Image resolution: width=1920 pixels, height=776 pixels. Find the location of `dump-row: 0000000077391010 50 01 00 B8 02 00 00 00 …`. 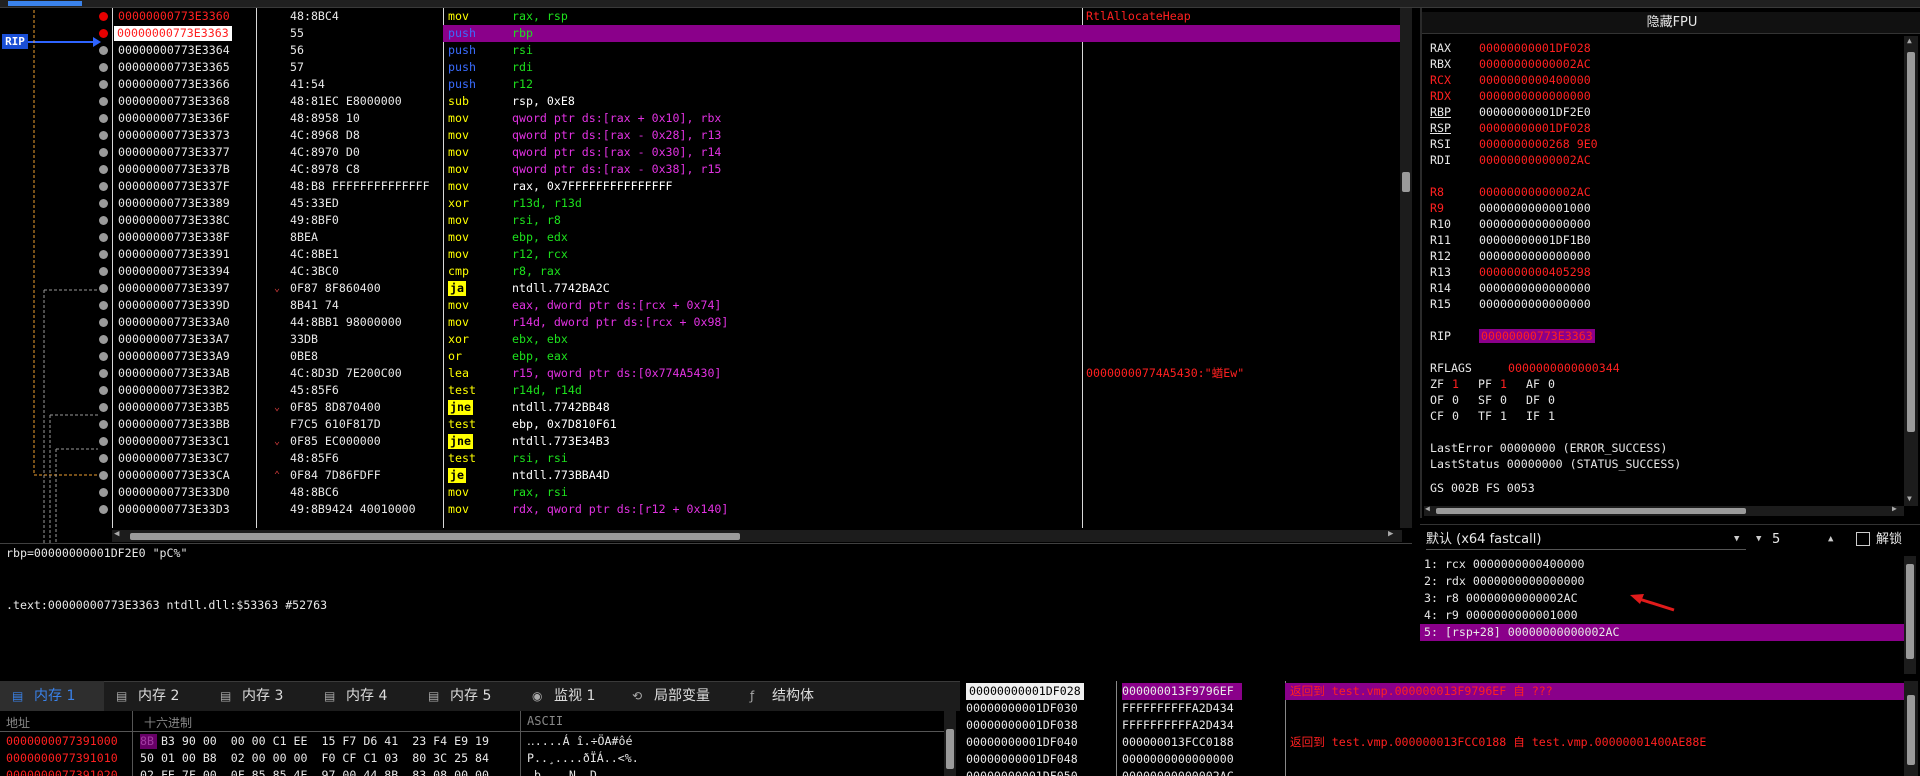

dump-row: 0000000077391010 50 01 00 B8 02 00 00 00 … is located at coordinates (472, 758).